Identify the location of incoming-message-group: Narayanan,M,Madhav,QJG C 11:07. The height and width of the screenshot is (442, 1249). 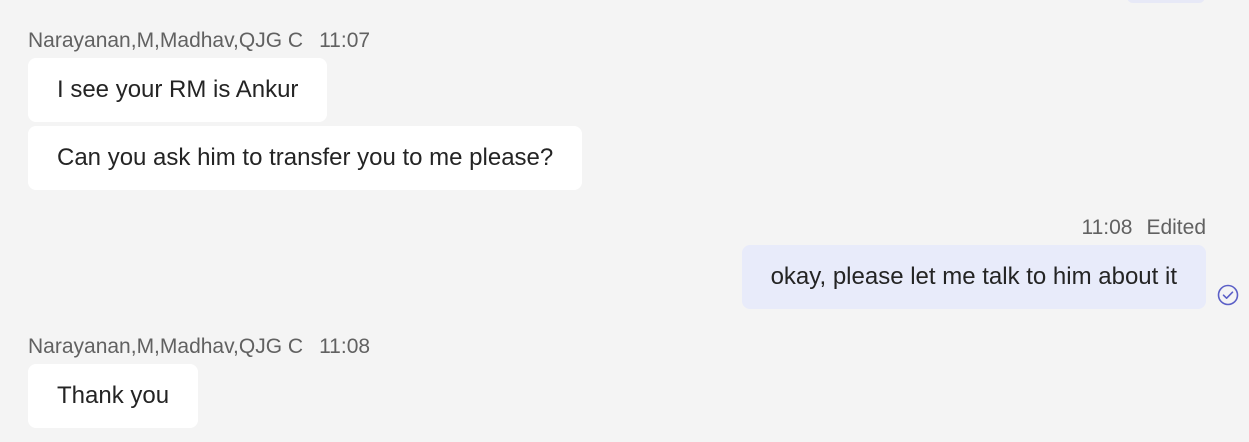
(199, 40).